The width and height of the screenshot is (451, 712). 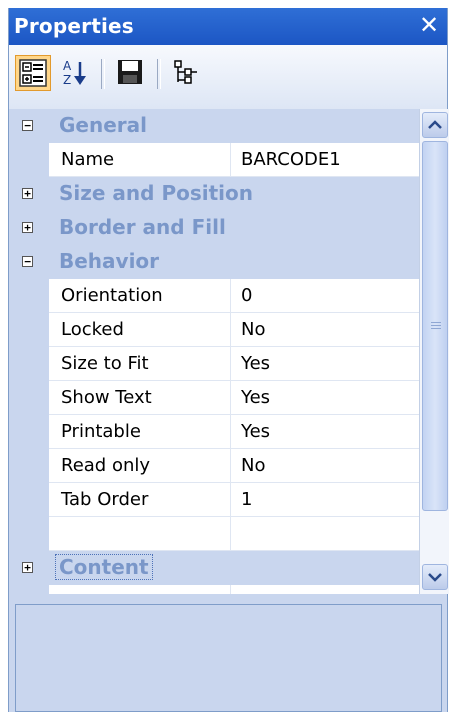 I want to click on chevron-down-icon, so click(x=435, y=577).